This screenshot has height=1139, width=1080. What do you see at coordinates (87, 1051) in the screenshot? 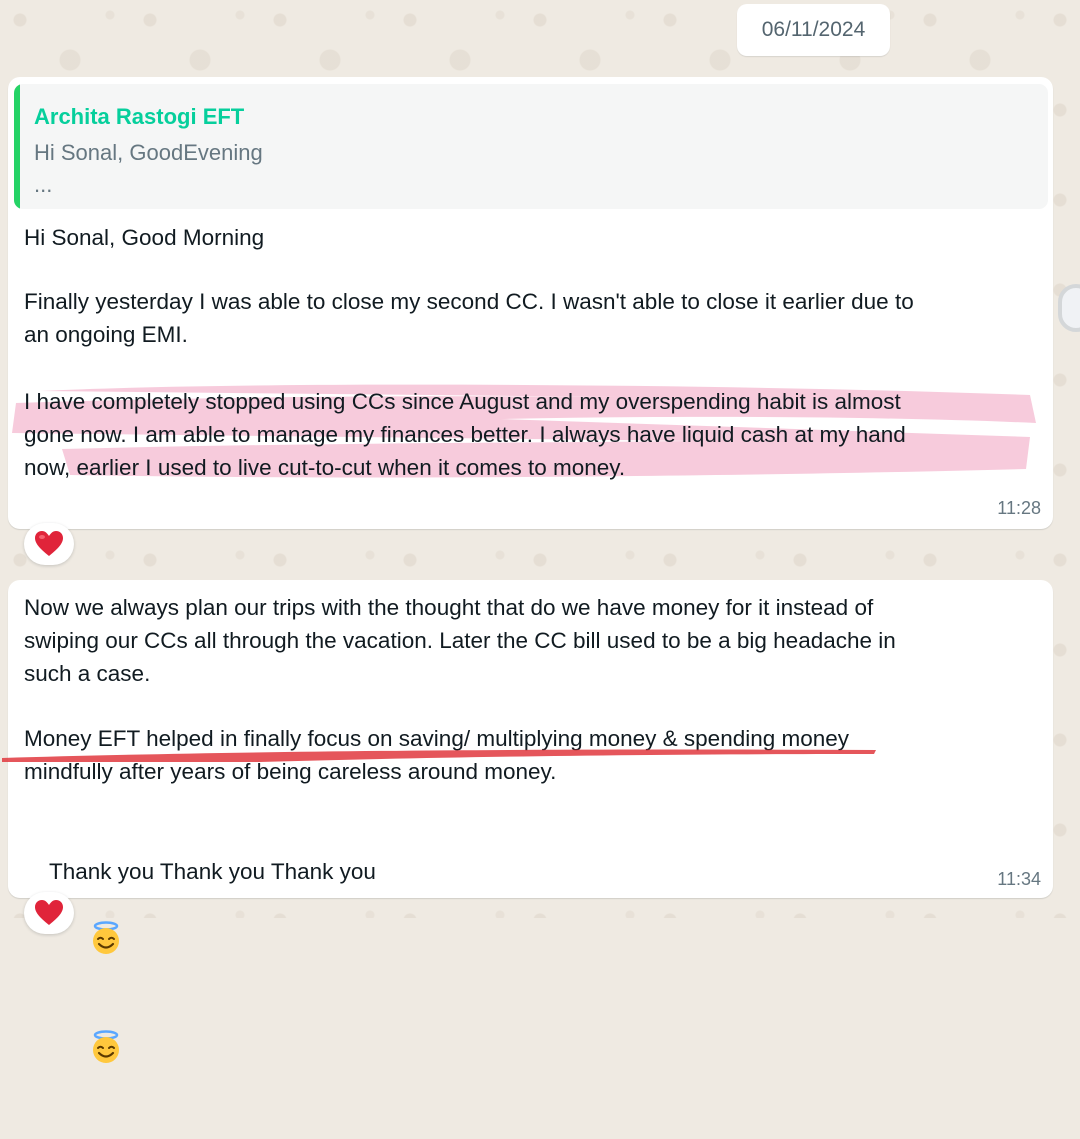
I see `angel-emoji-icon` at bounding box center [87, 1051].